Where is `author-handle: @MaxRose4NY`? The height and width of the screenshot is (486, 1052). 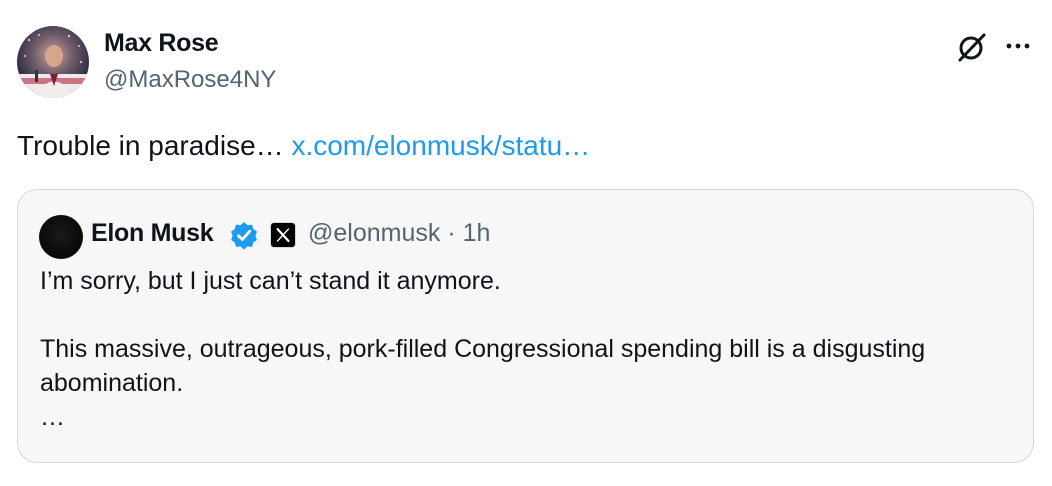
author-handle: @MaxRose4NY is located at coordinates (190, 80).